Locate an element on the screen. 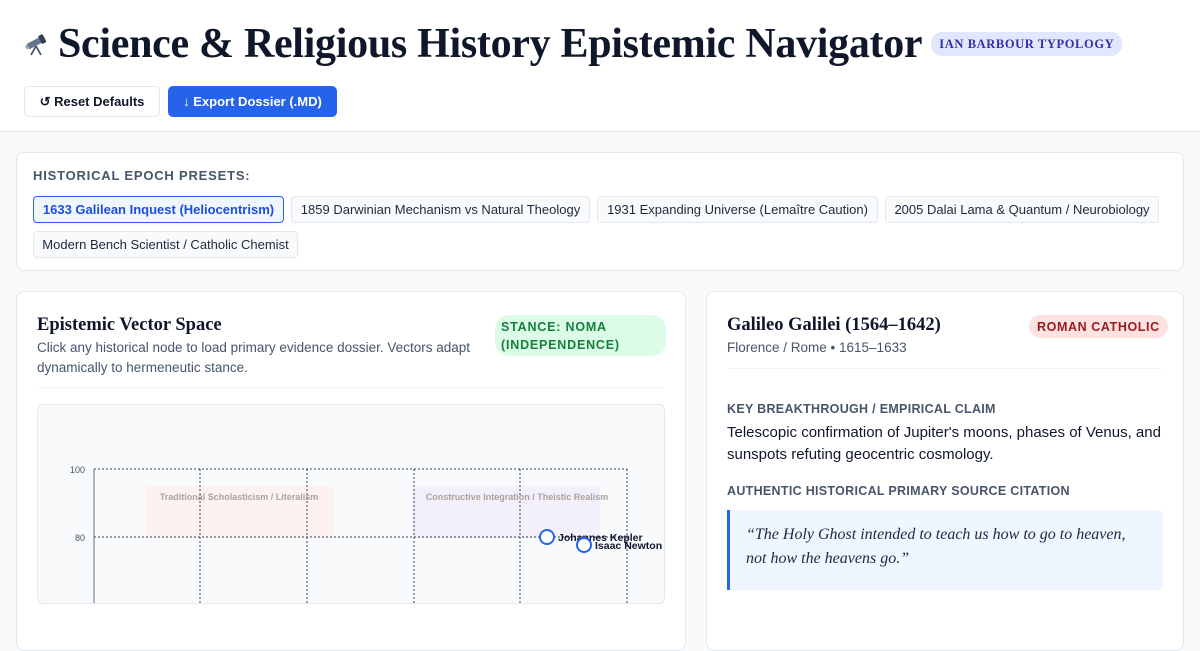  zone-label-traditional: Traditional Scholasticism / Literalism is located at coordinates (239, 497).